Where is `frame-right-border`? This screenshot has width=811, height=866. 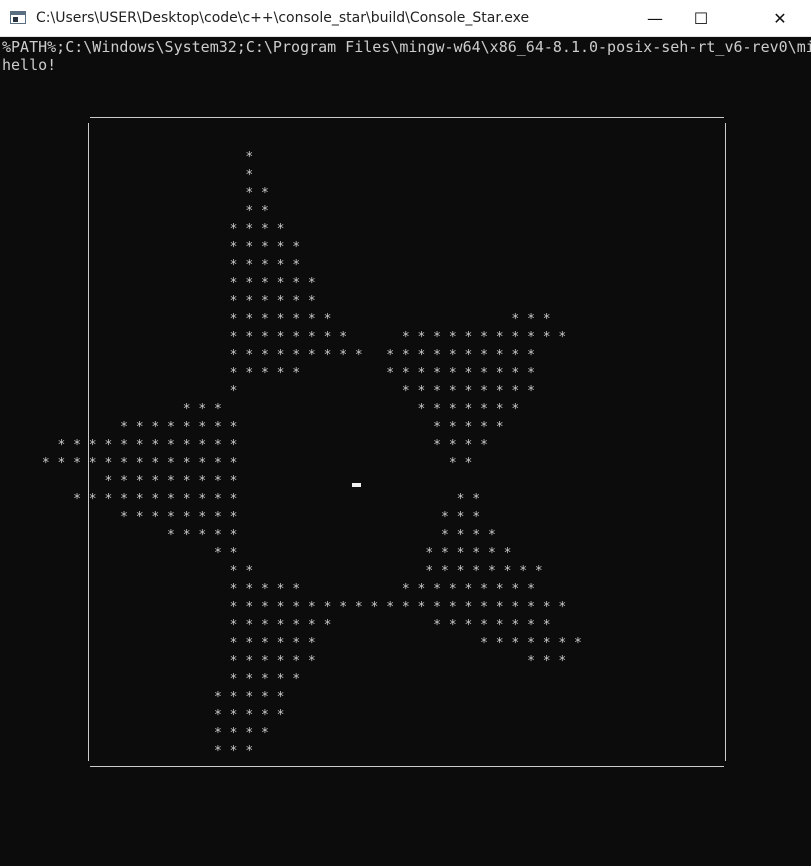
frame-right-border is located at coordinates (725, 442).